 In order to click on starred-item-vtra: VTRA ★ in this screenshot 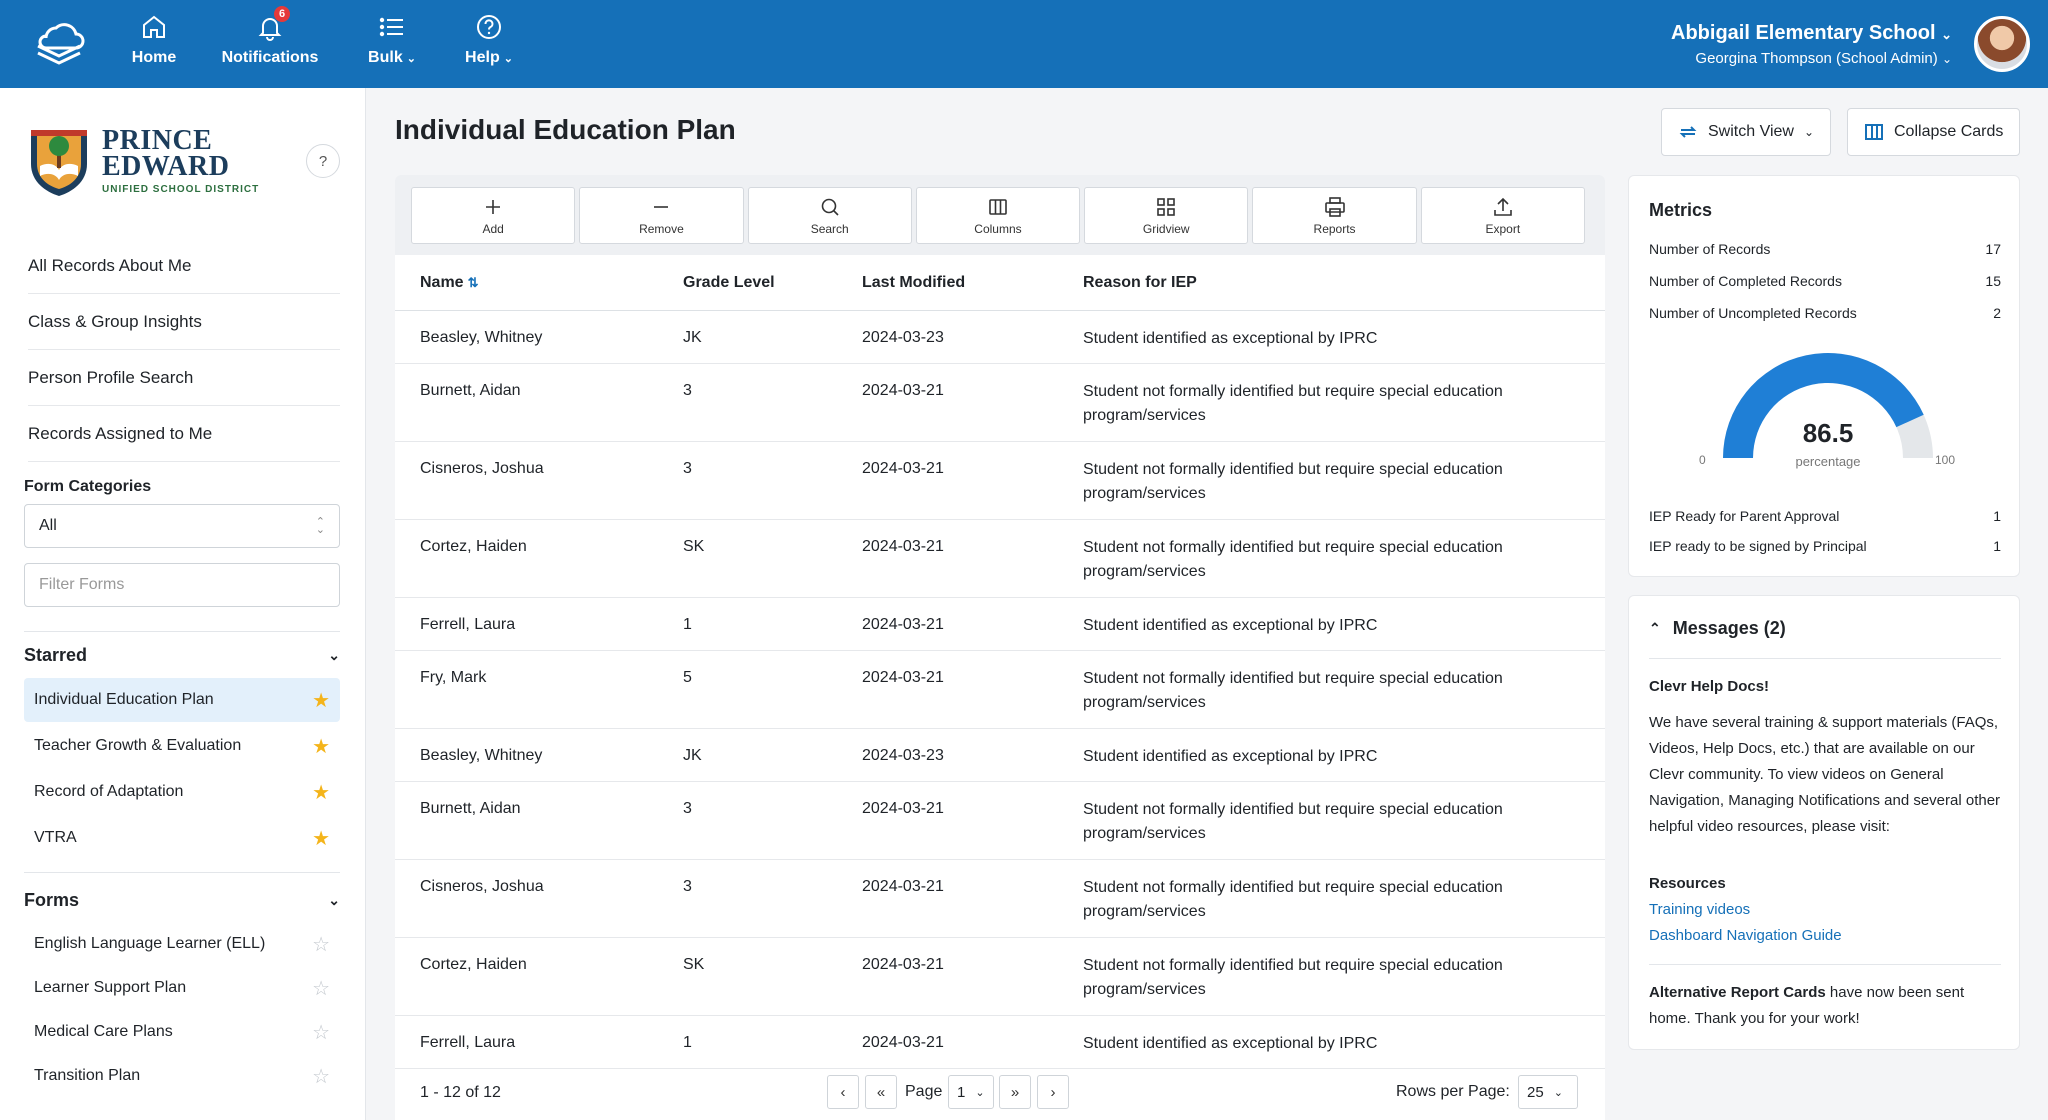, I will do `click(182, 838)`.